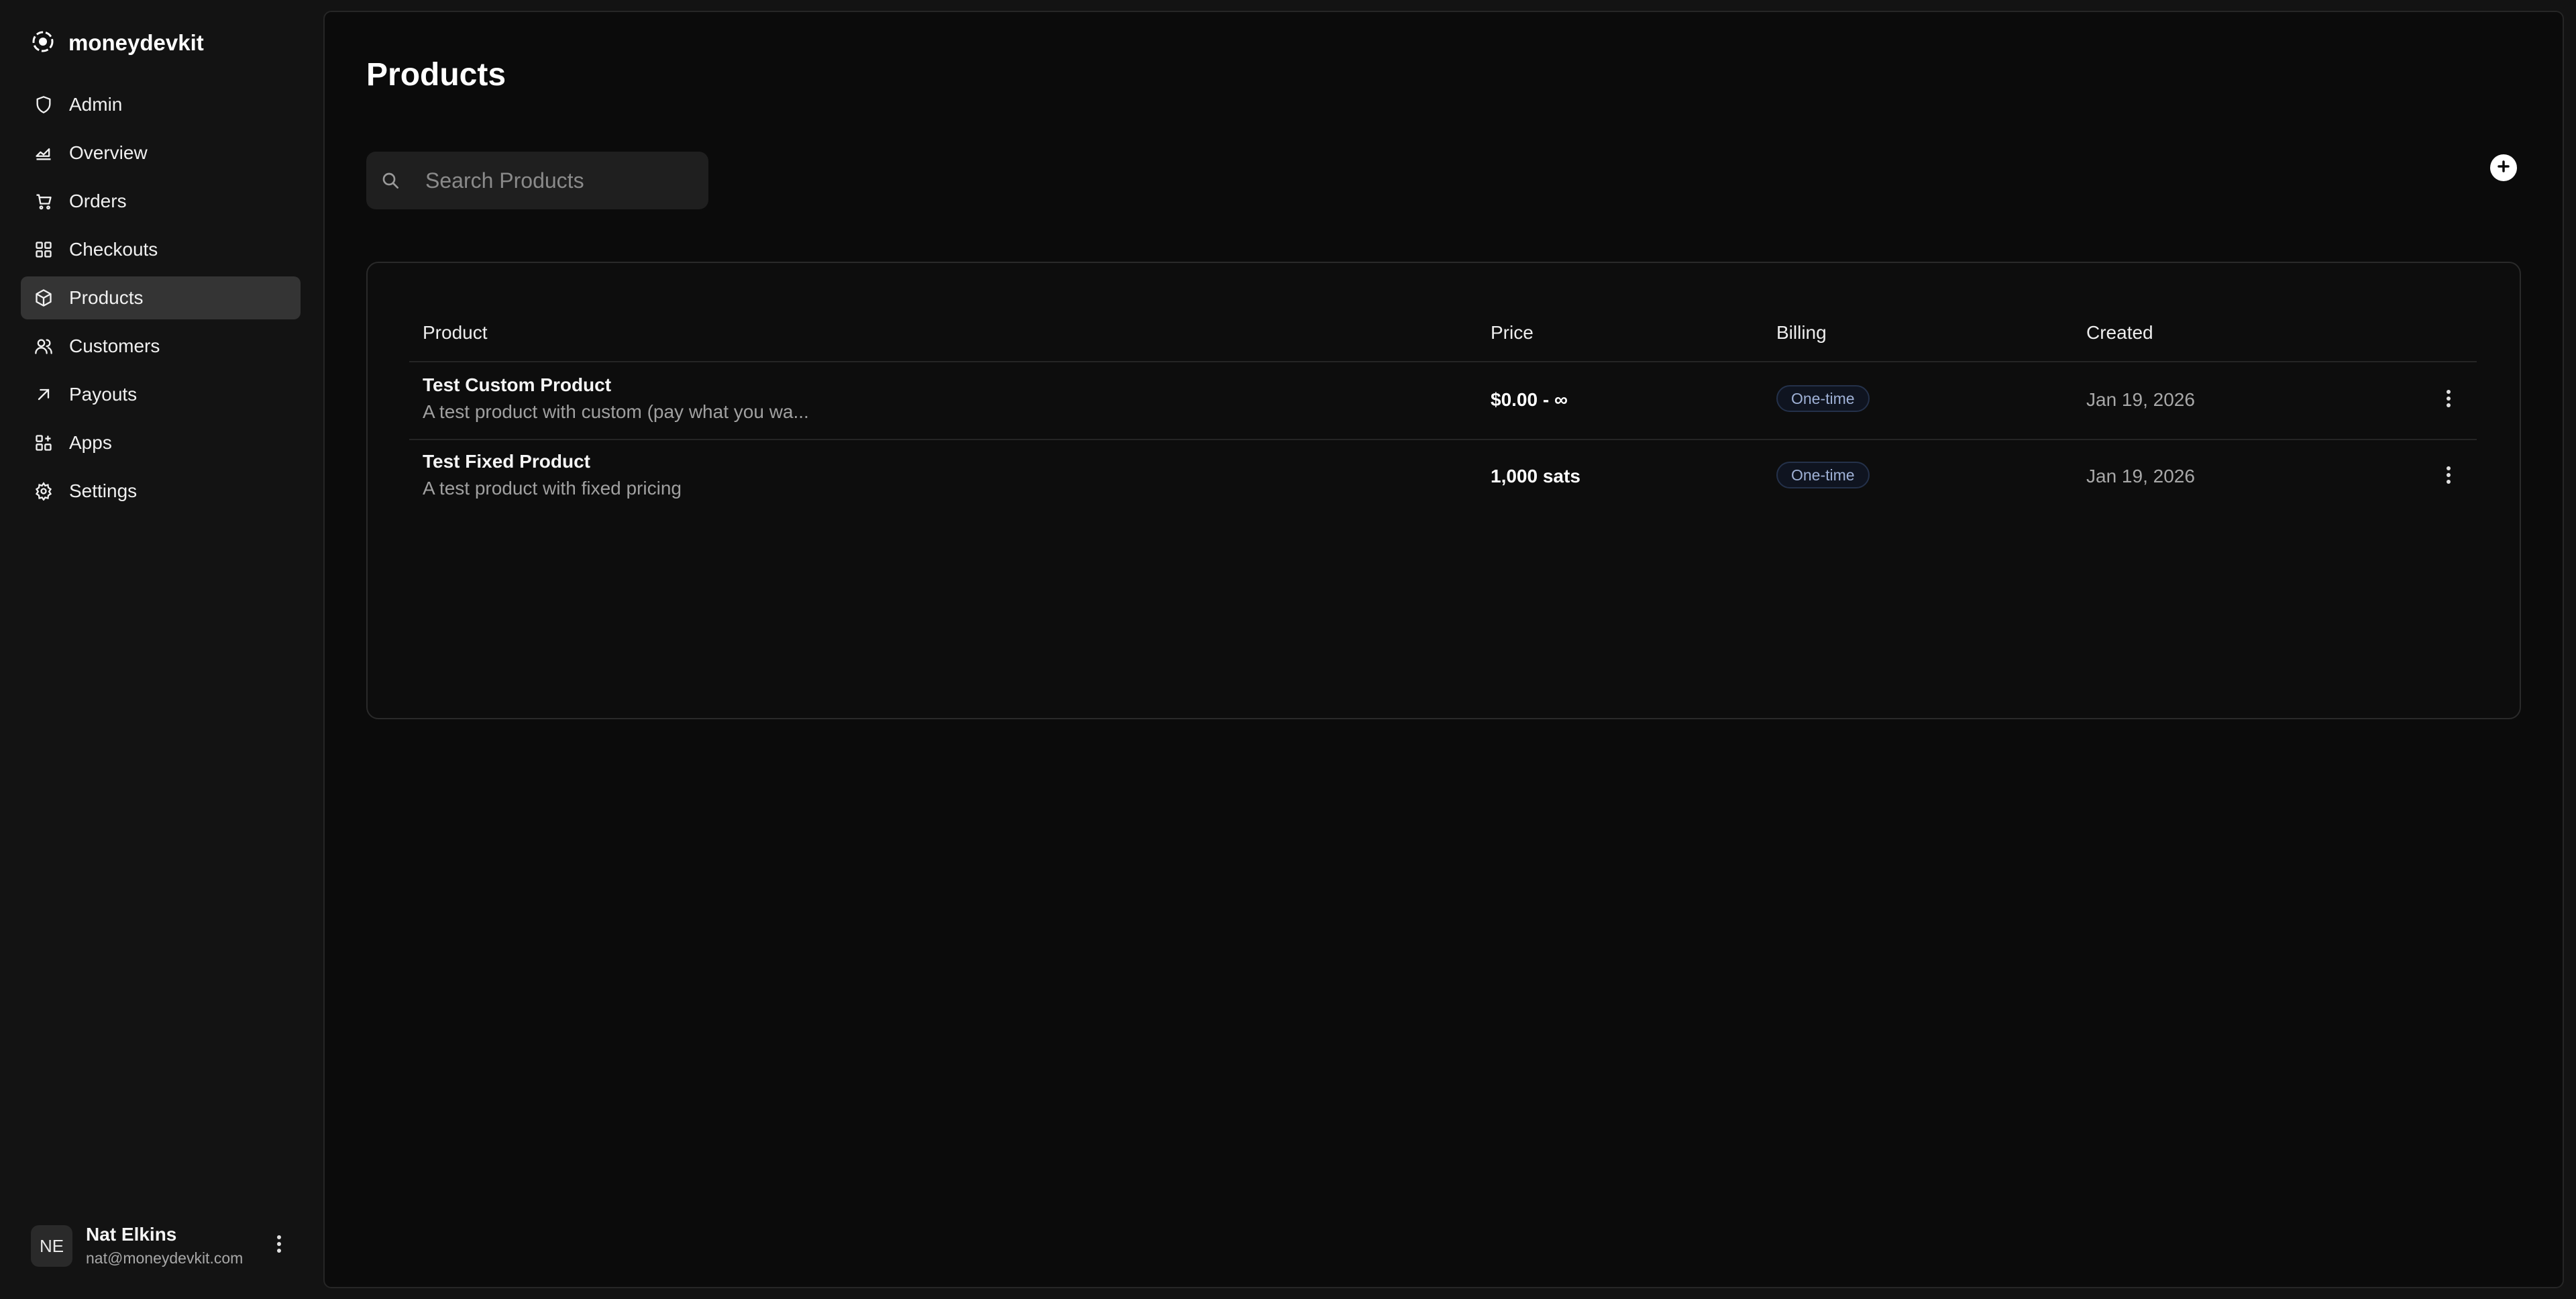  I want to click on brand: moneydevkit, so click(117, 43).